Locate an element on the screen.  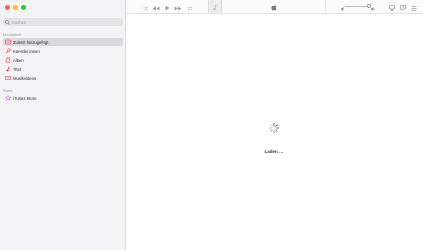
loading-spinner-icon is located at coordinates (274, 127).